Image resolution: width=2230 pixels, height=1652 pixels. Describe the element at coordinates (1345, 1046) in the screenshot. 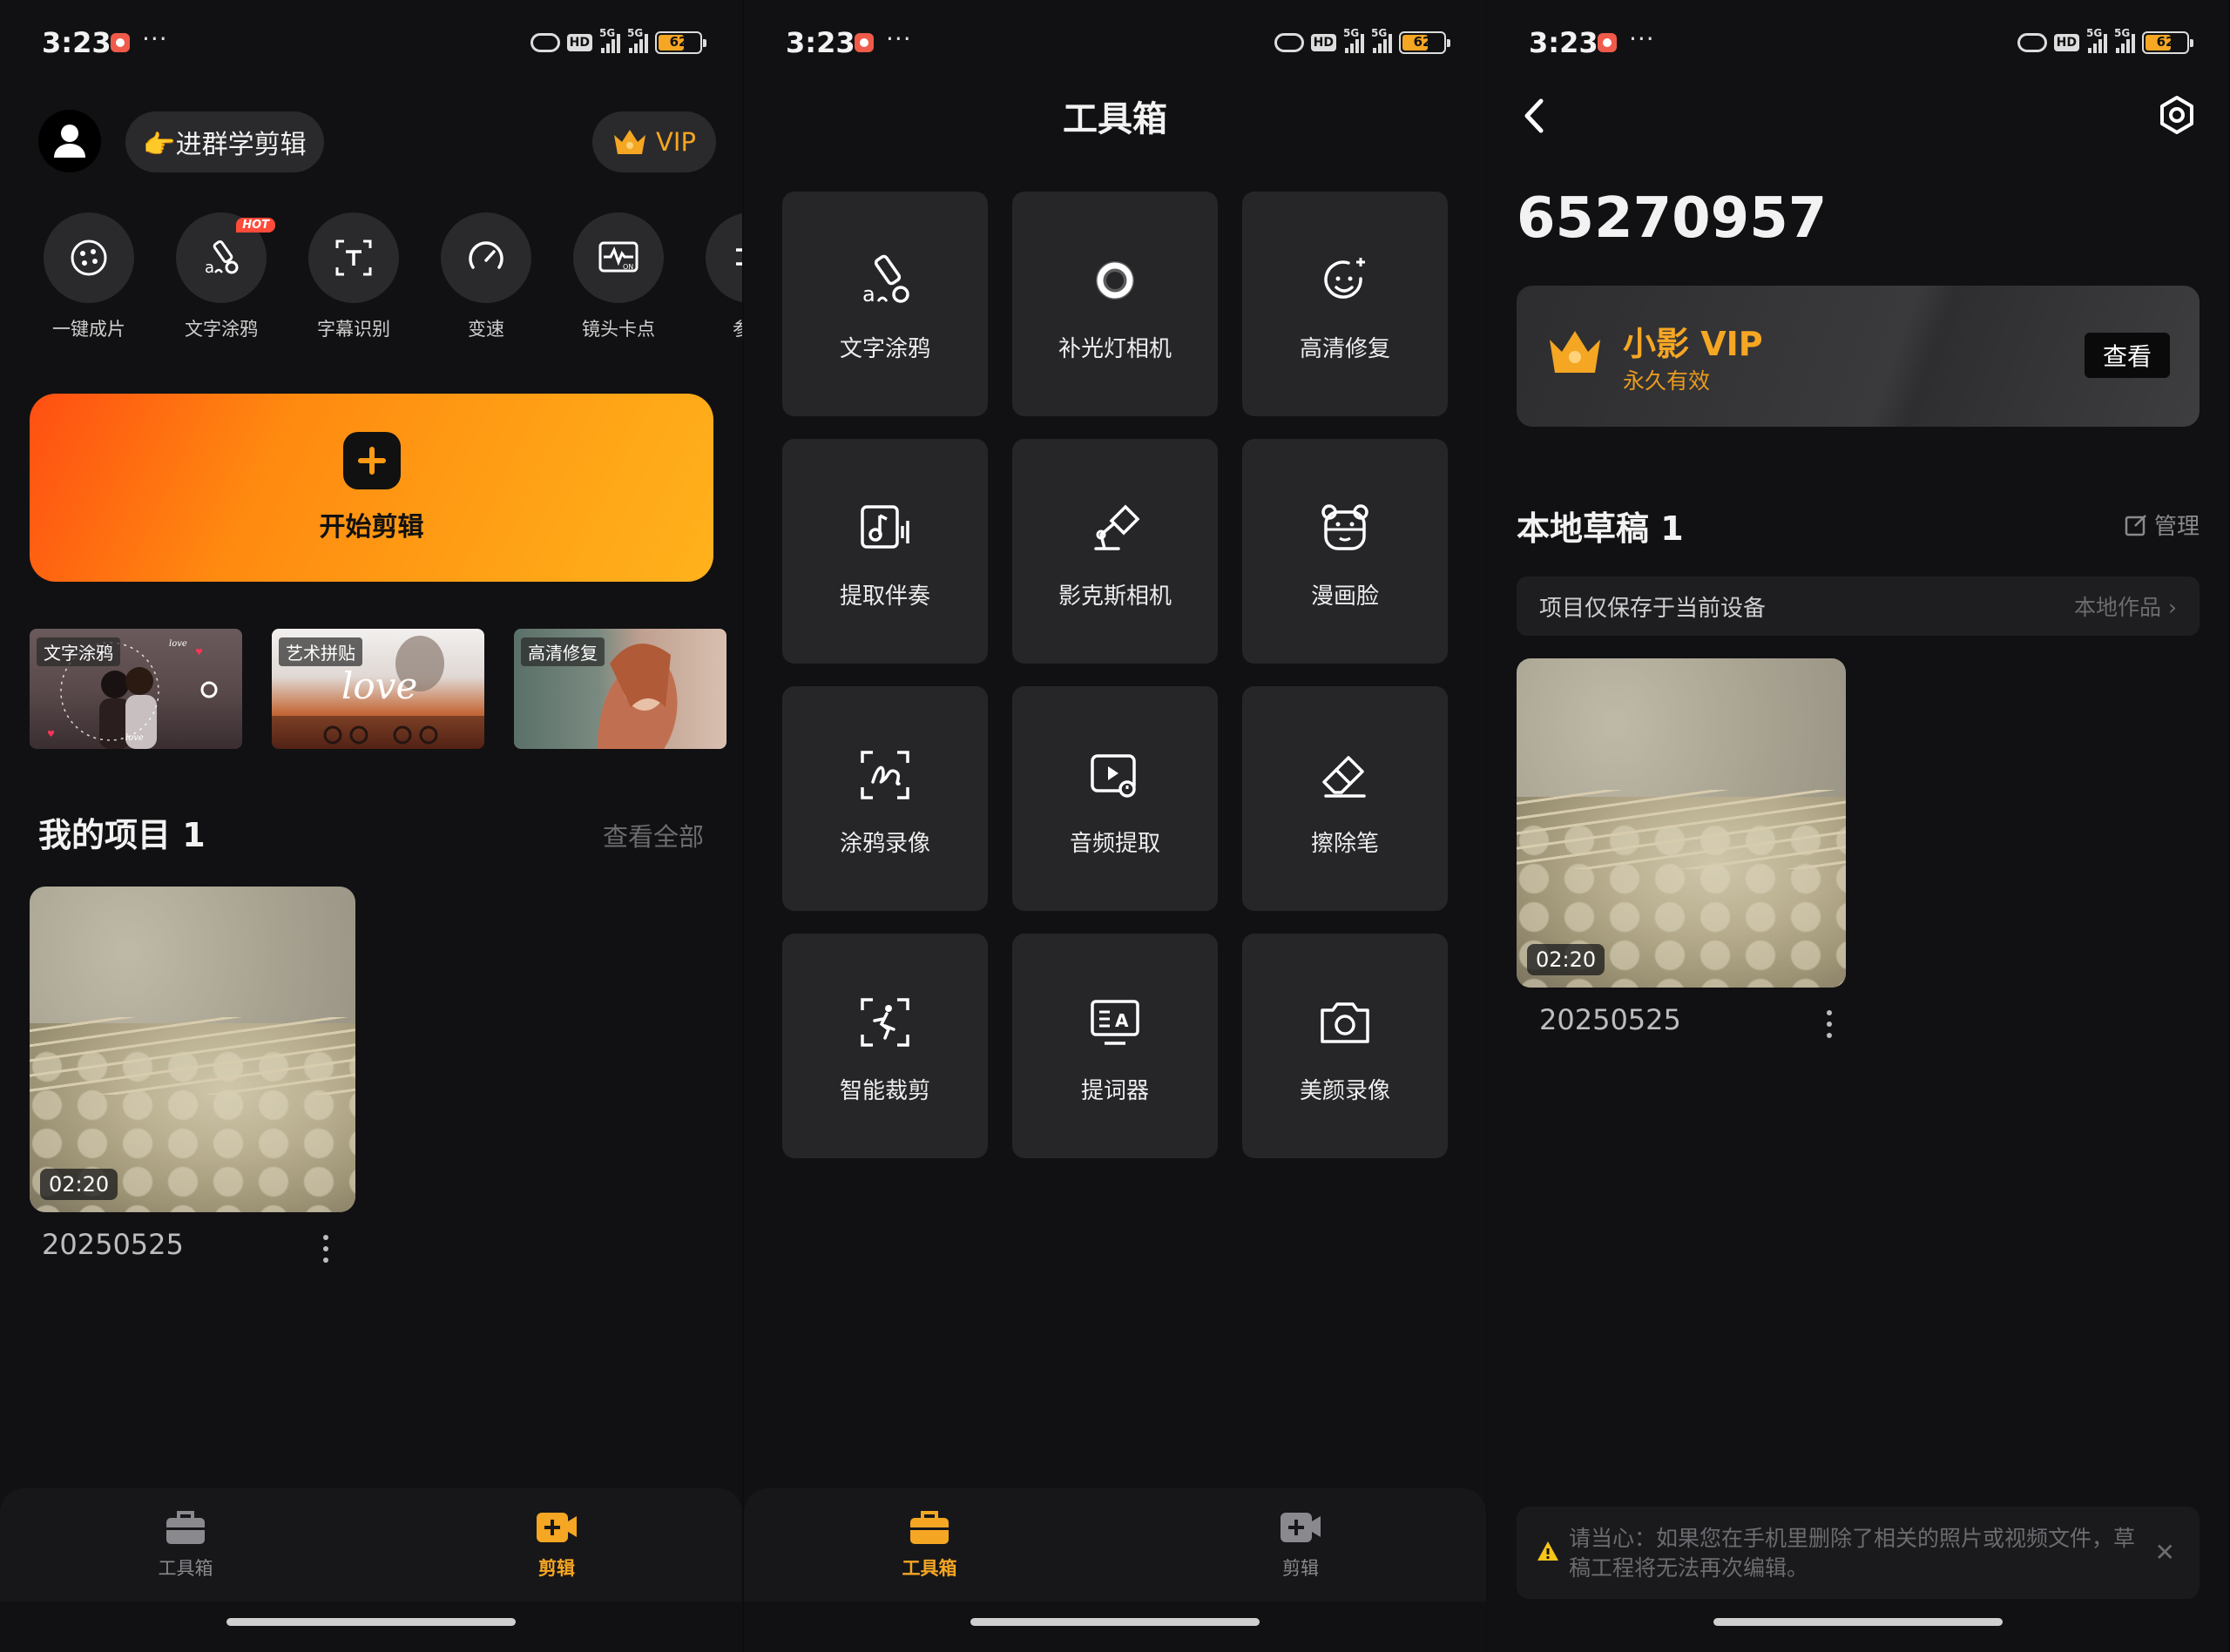

I see `tool-beauty-record: 美颜录像` at that location.